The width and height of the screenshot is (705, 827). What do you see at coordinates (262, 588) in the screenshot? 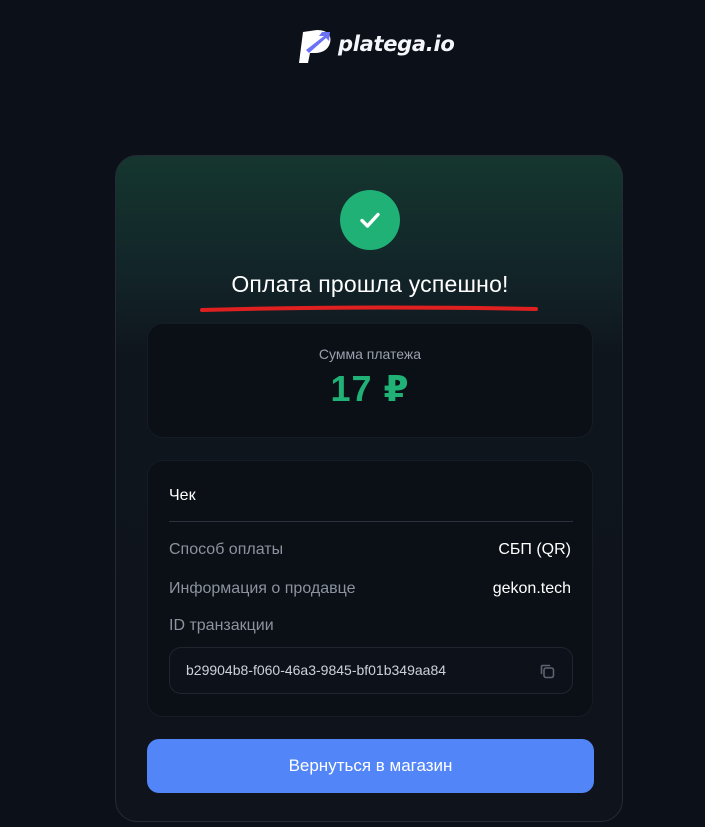
I see `seller-label: Информация о продавце` at bounding box center [262, 588].